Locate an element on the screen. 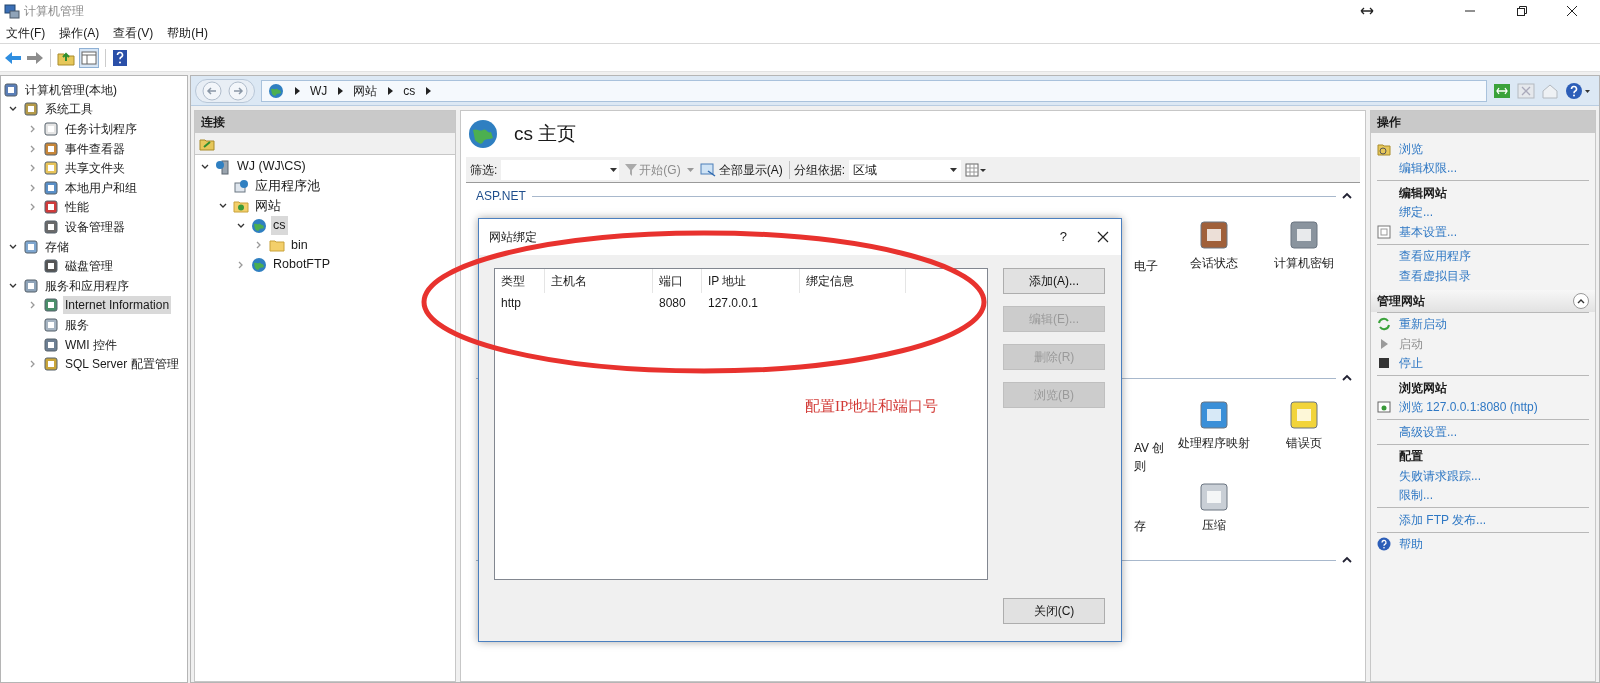 This screenshot has height=683, width=1600. action-link: 重新启动 is located at coordinates (1423, 324).